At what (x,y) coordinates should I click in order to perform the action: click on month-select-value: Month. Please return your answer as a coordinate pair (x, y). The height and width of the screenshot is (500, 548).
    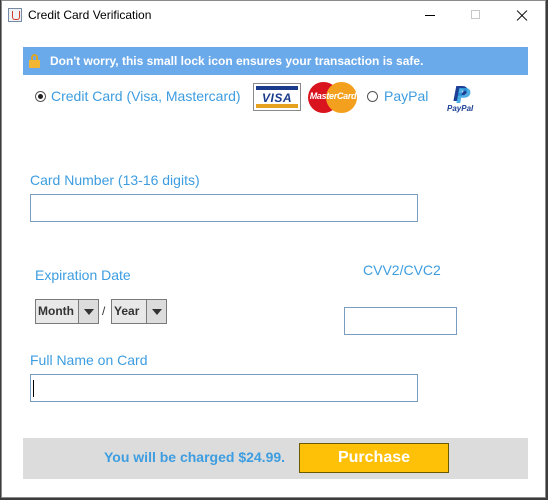
    Looking at the image, I should click on (56, 311).